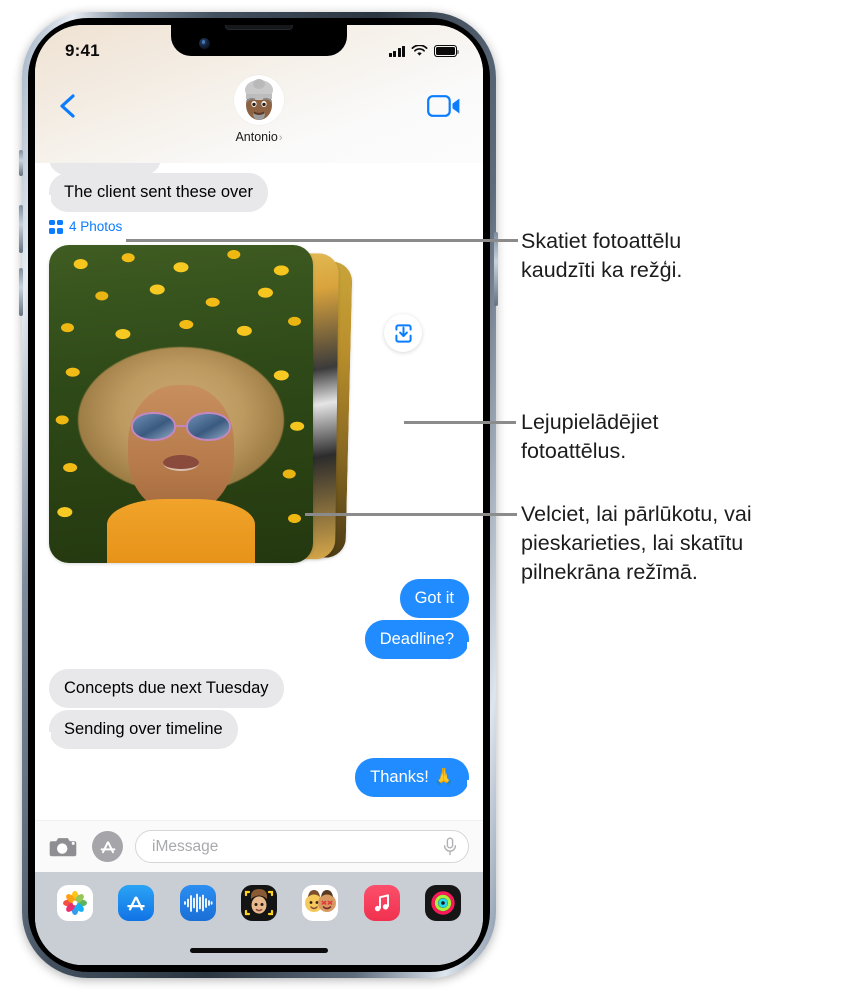  What do you see at coordinates (434, 598) in the screenshot?
I see `message-bubble: Got it` at bounding box center [434, 598].